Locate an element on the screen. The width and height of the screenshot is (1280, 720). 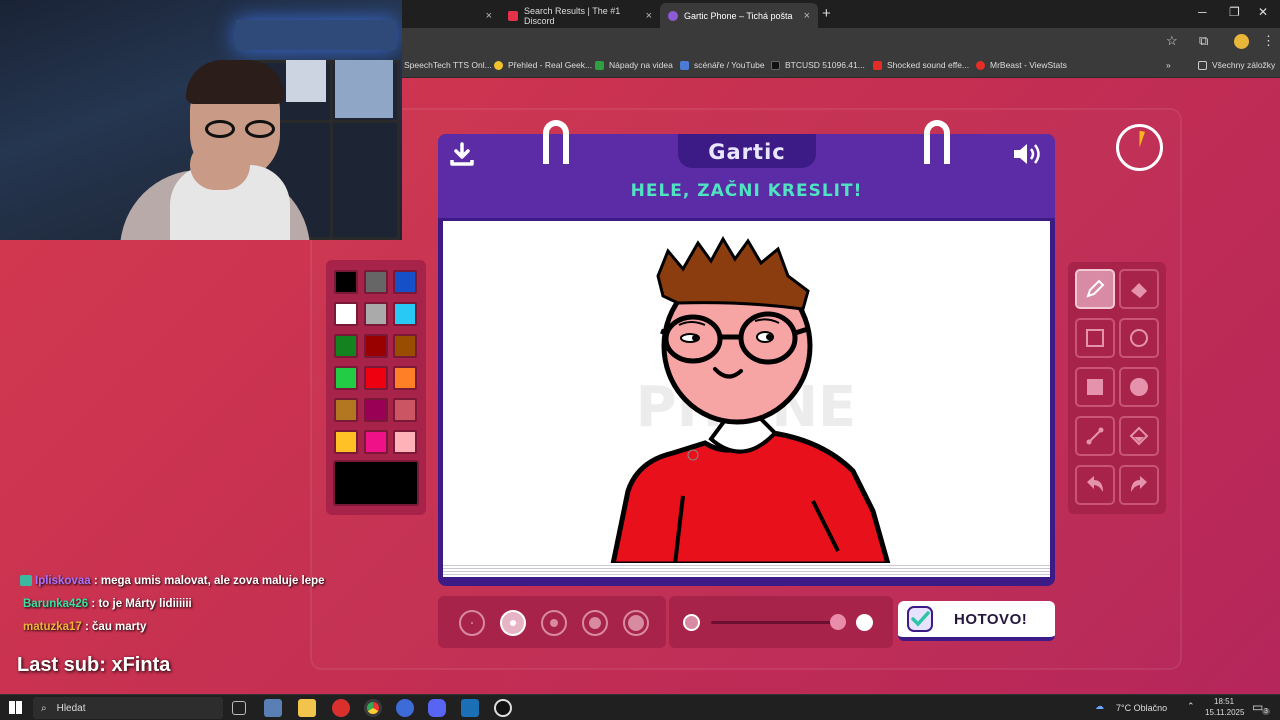
close-window-icon: ✕ is located at coordinates (1263, 12).